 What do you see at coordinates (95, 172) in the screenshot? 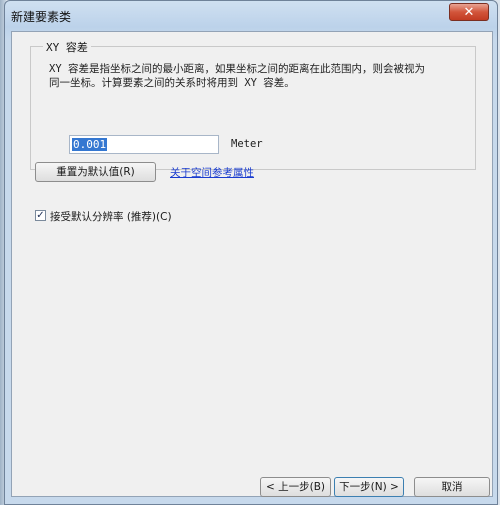
I see `reset-to-default-button: 重置为默认值(R)` at bounding box center [95, 172].